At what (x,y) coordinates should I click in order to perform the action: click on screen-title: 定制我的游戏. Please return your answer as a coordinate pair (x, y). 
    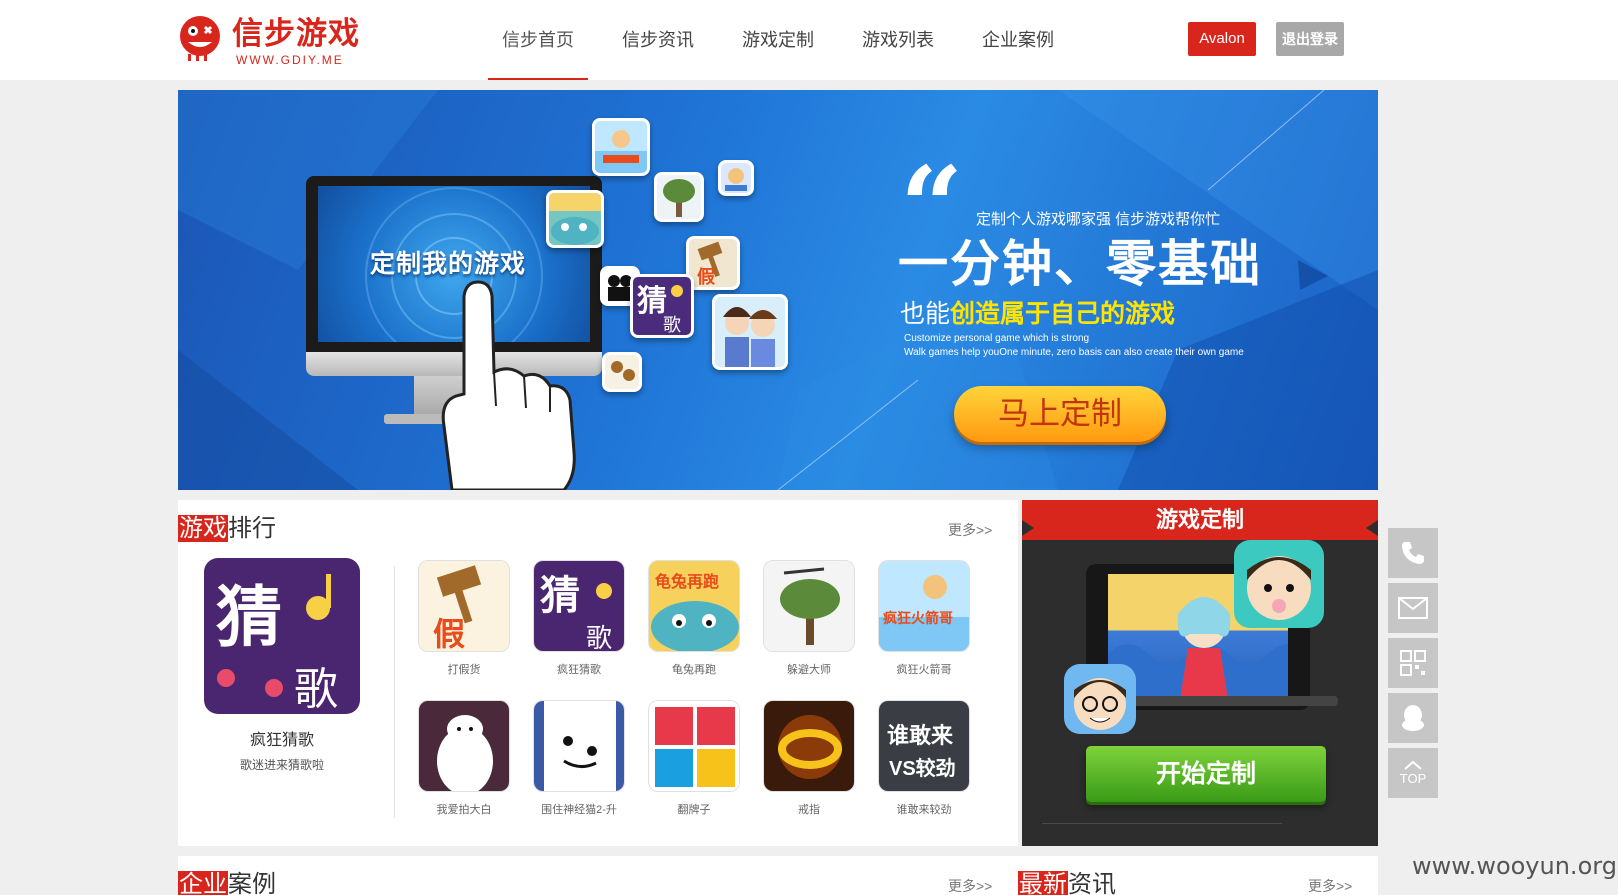
    Looking at the image, I should click on (448, 264).